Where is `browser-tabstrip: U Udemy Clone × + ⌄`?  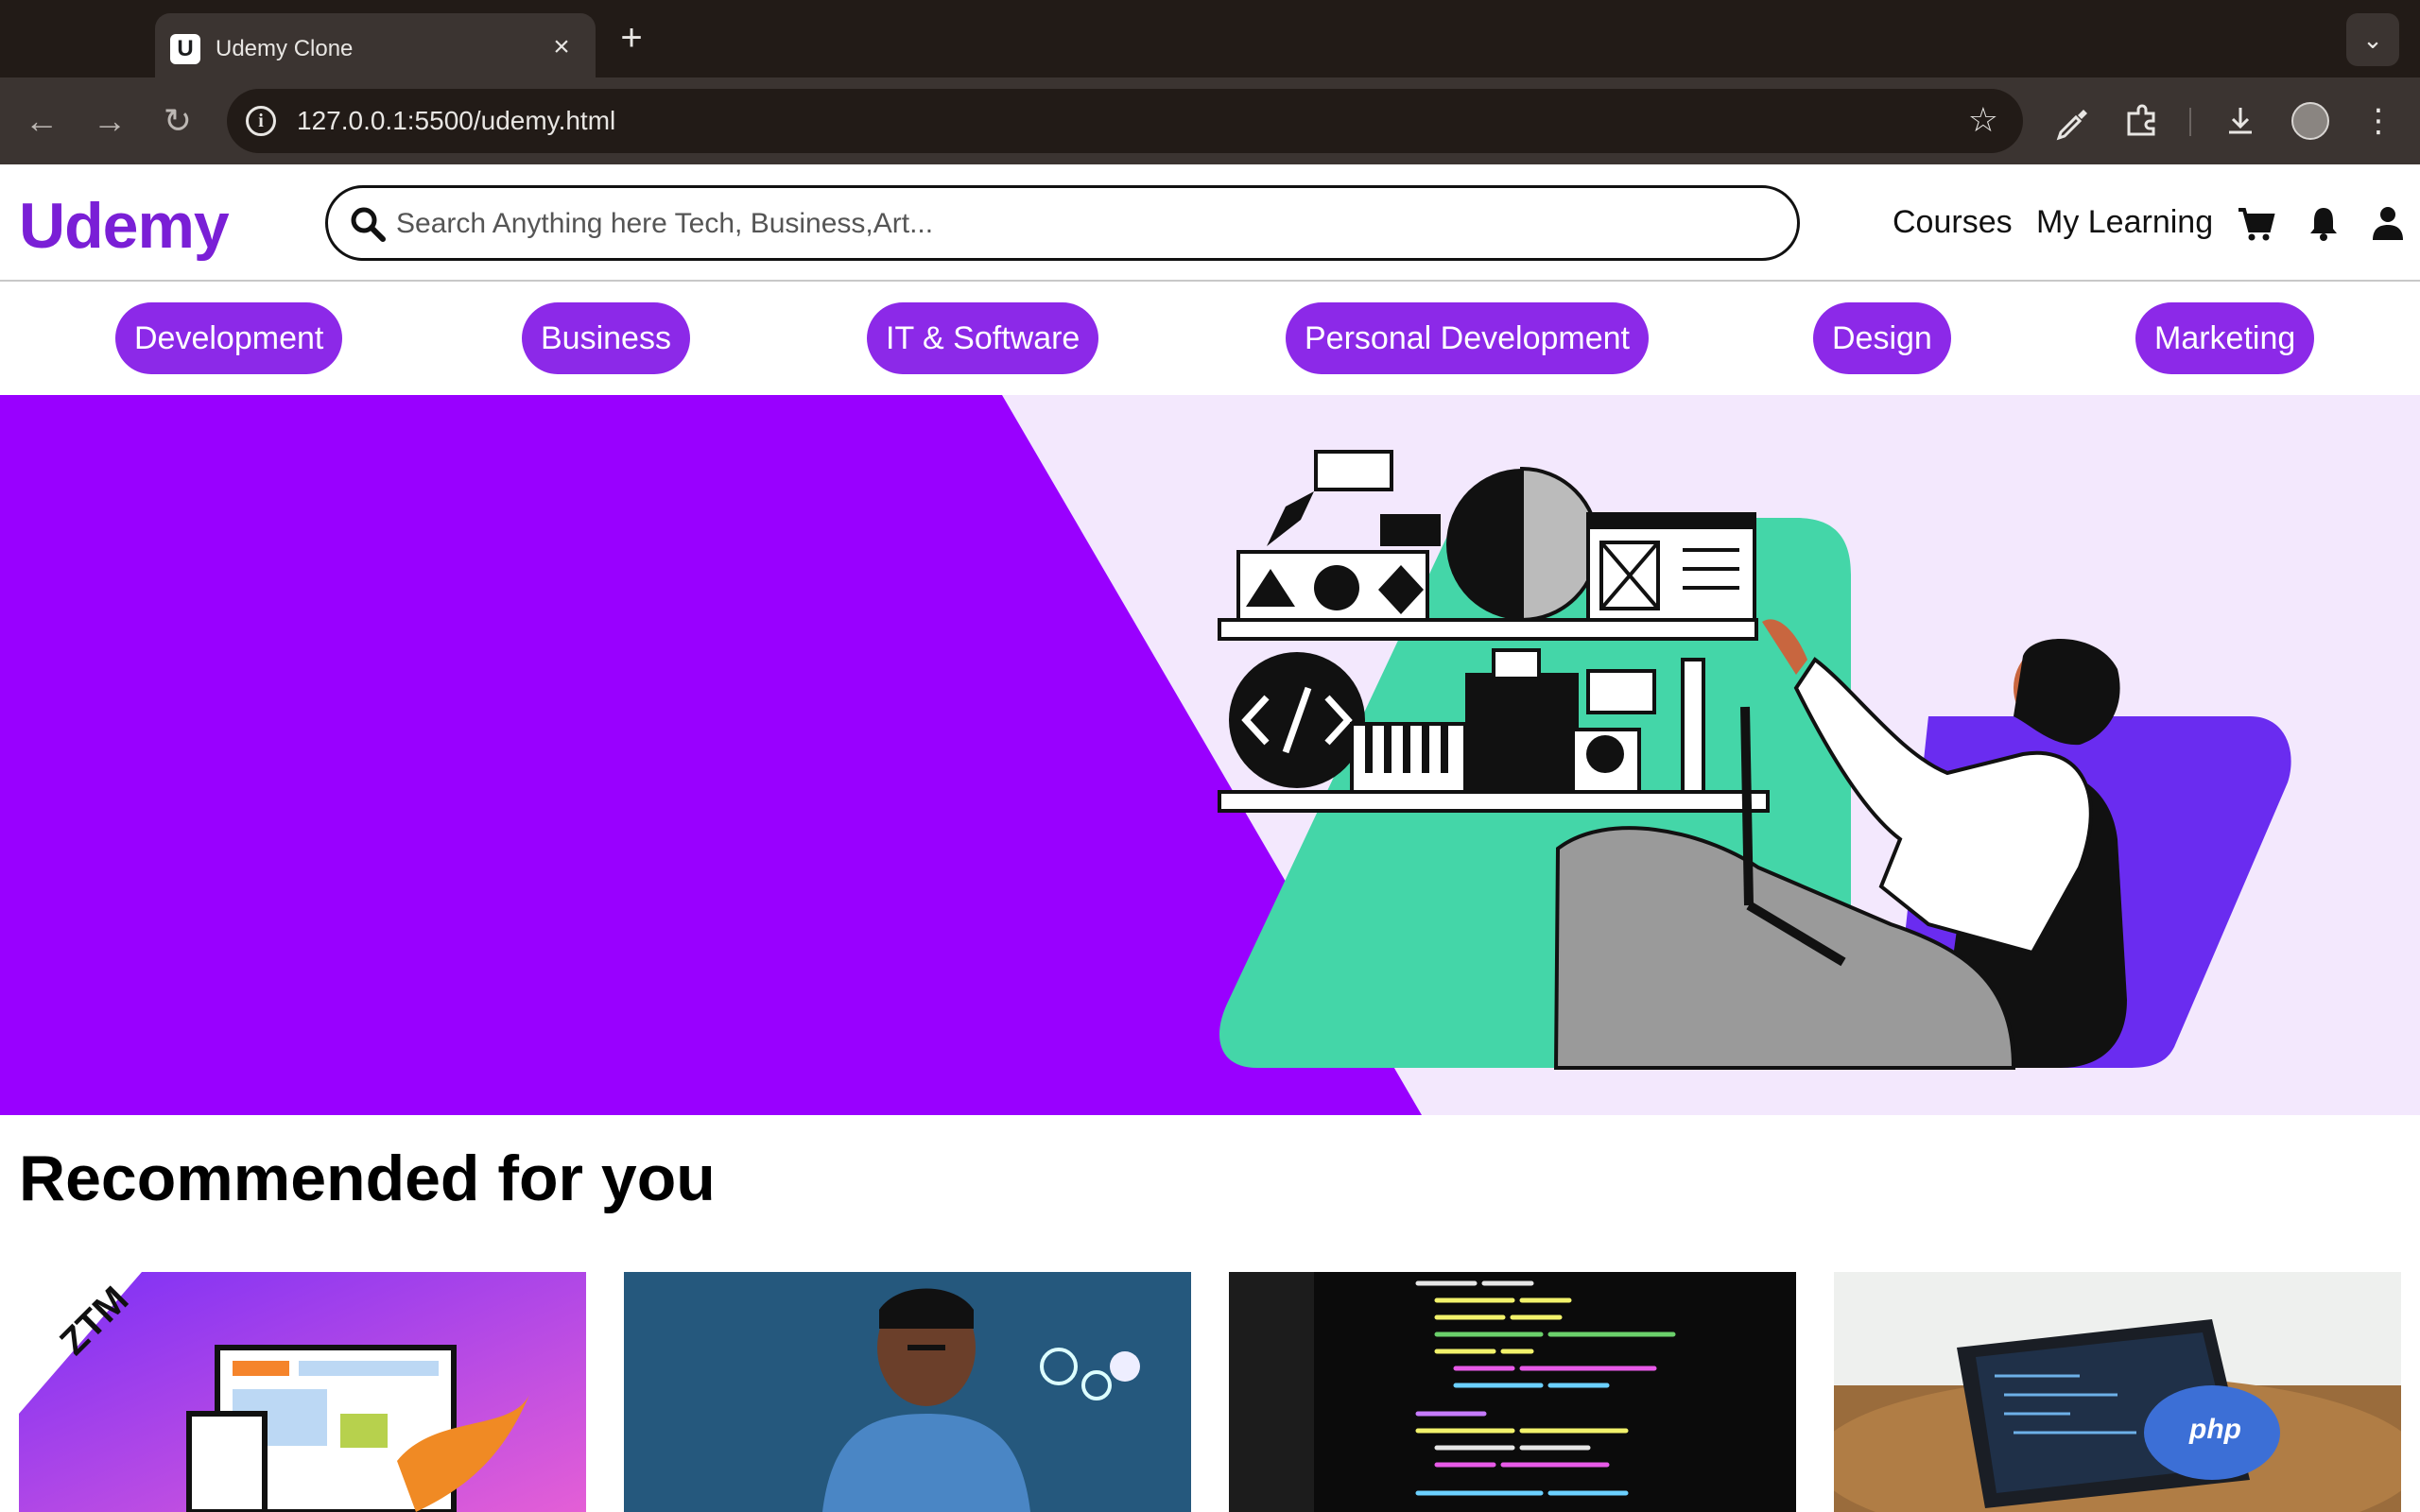
browser-tabstrip: U Udemy Clone × + ⌄ is located at coordinates (1210, 38).